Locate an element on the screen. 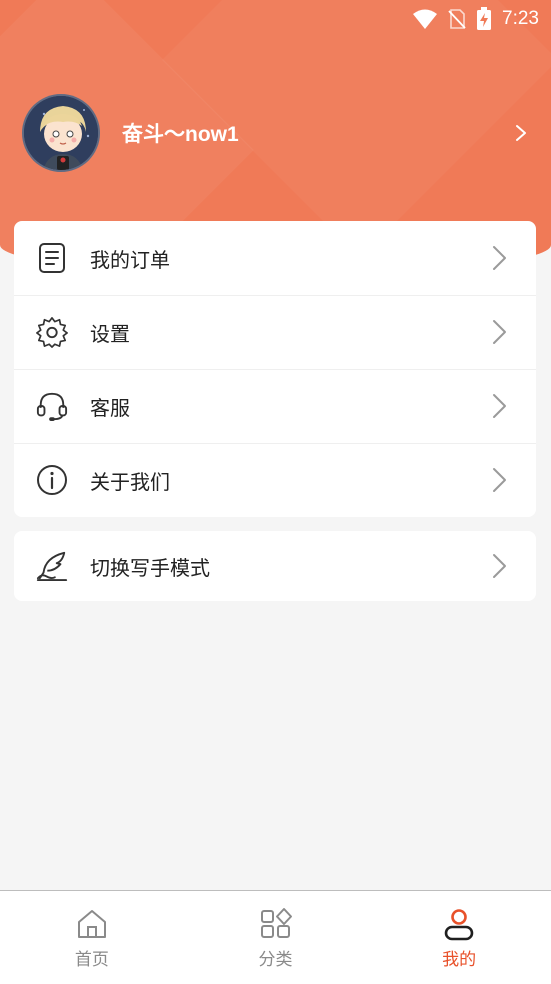  menu-item-label: 我的订单 is located at coordinates (130, 259).